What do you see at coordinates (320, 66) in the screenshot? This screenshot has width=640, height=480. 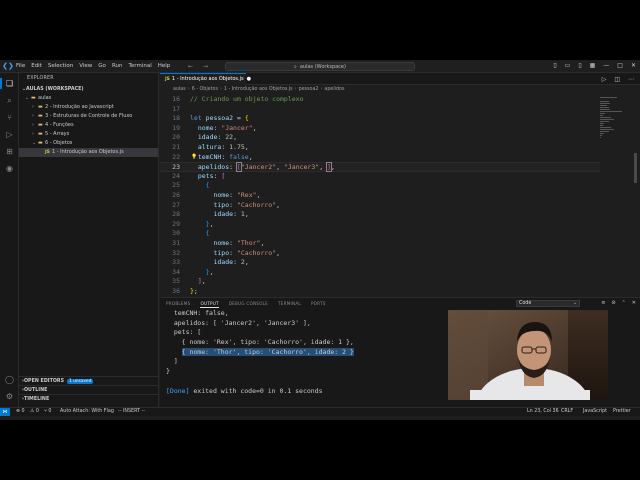 I see `command-center-search: ⌕ aulas (Workspace)` at bounding box center [320, 66].